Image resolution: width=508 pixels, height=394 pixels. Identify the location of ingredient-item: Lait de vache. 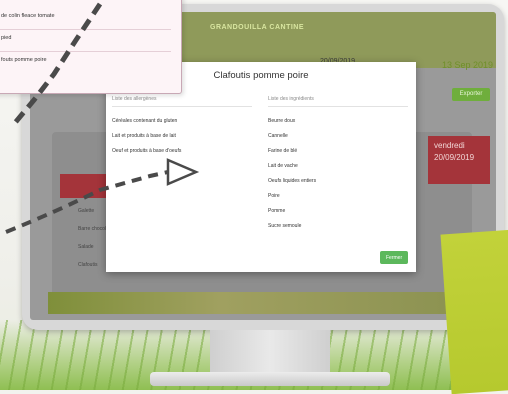
(283, 166).